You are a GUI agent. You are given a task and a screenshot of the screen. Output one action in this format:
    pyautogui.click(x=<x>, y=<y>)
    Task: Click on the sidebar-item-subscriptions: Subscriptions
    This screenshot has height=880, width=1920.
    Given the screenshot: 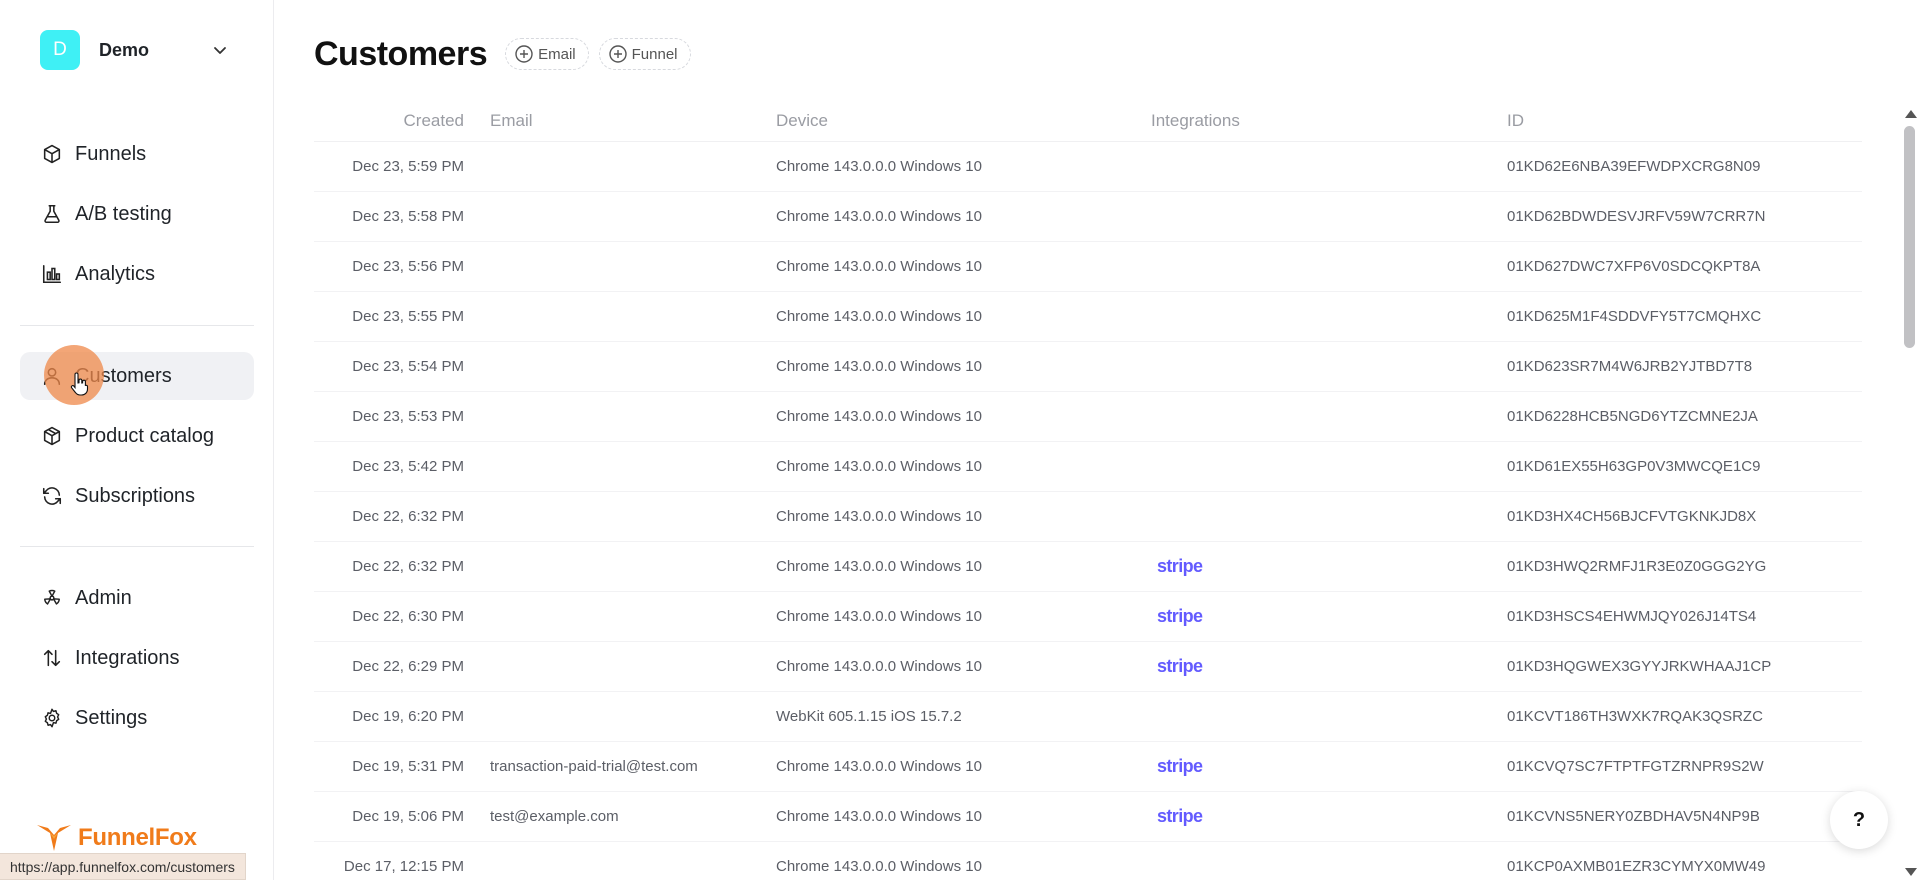 What is the action you would take?
    pyautogui.click(x=137, y=496)
    